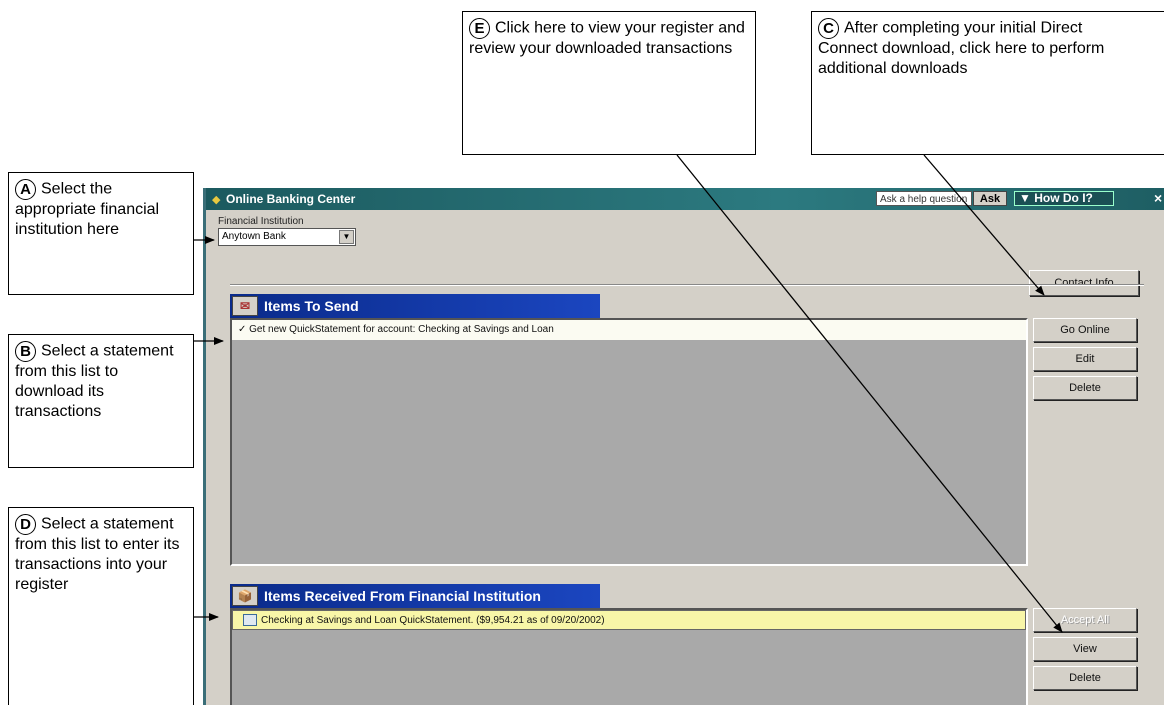 Image resolution: width=1164 pixels, height=705 pixels. I want to click on statement-icon, so click(250, 620).